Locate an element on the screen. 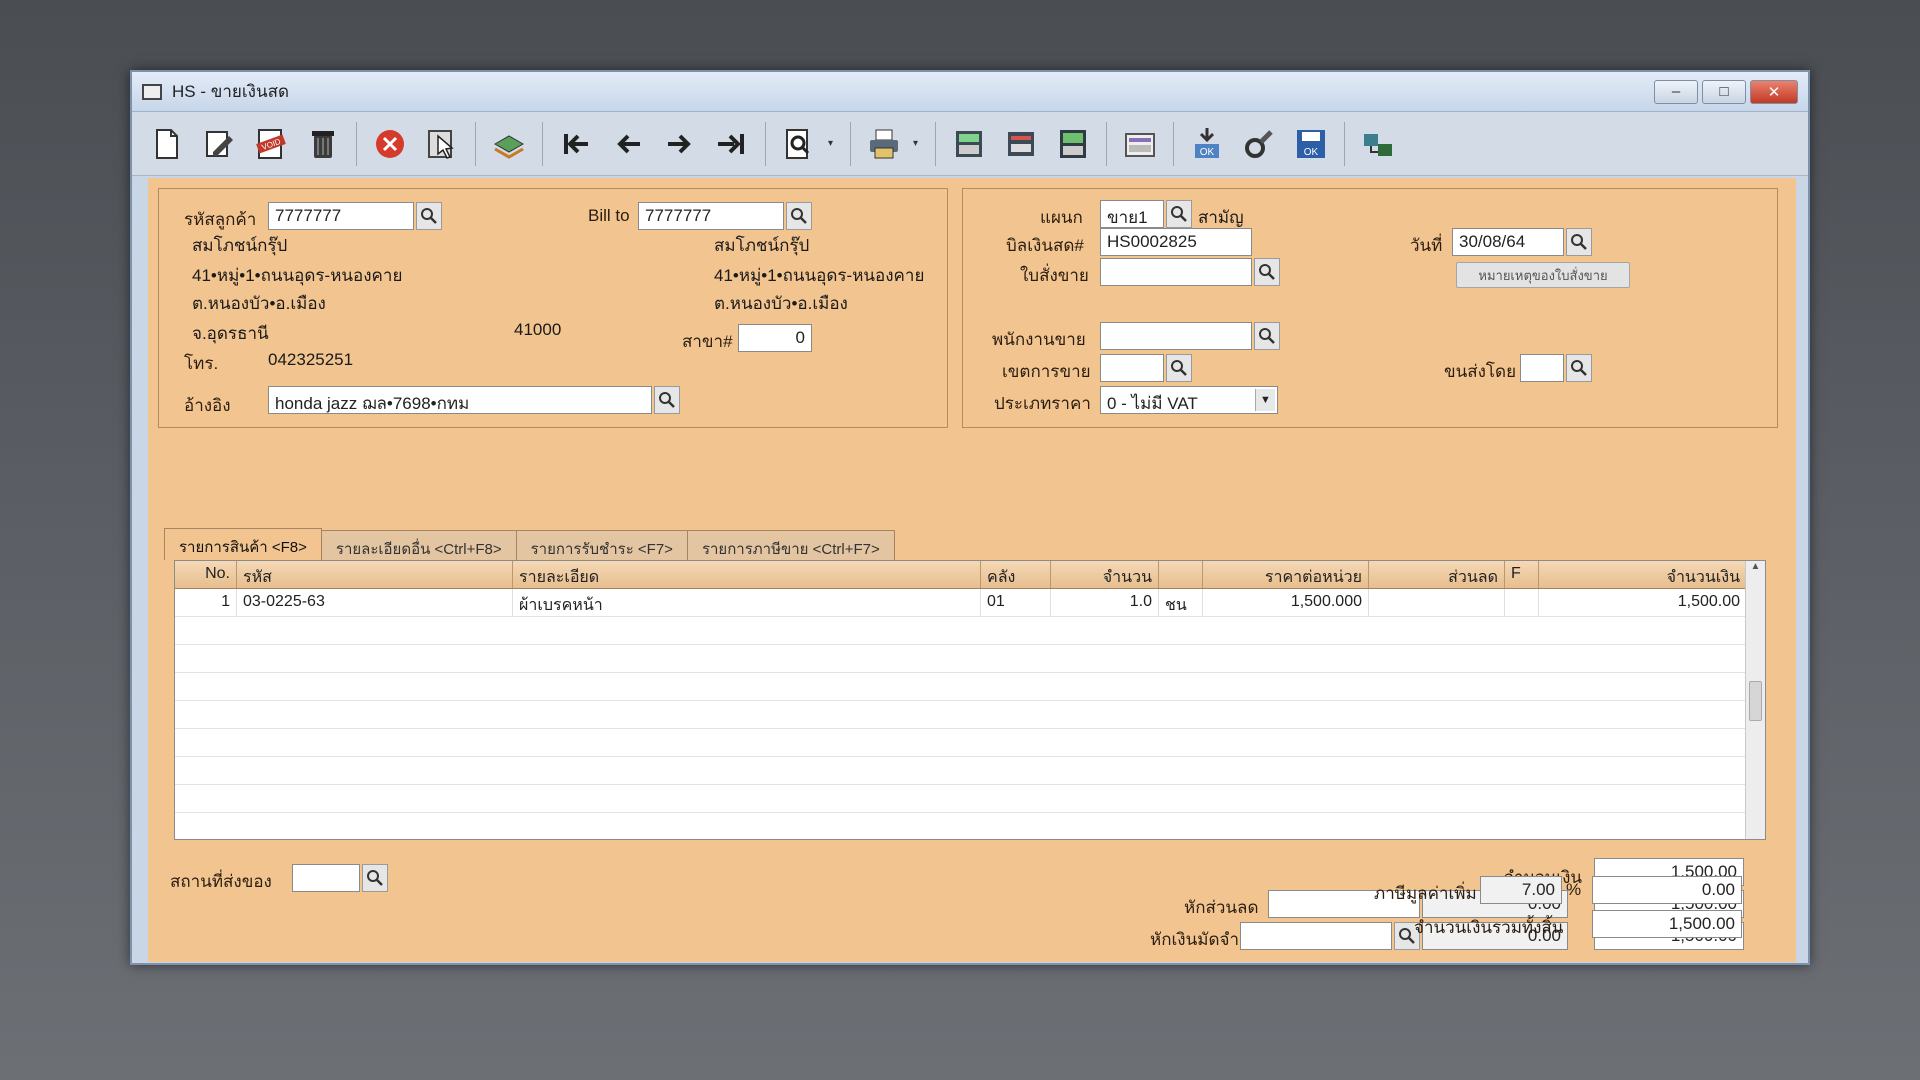  branch-label: สาขา# is located at coordinates (707, 341).